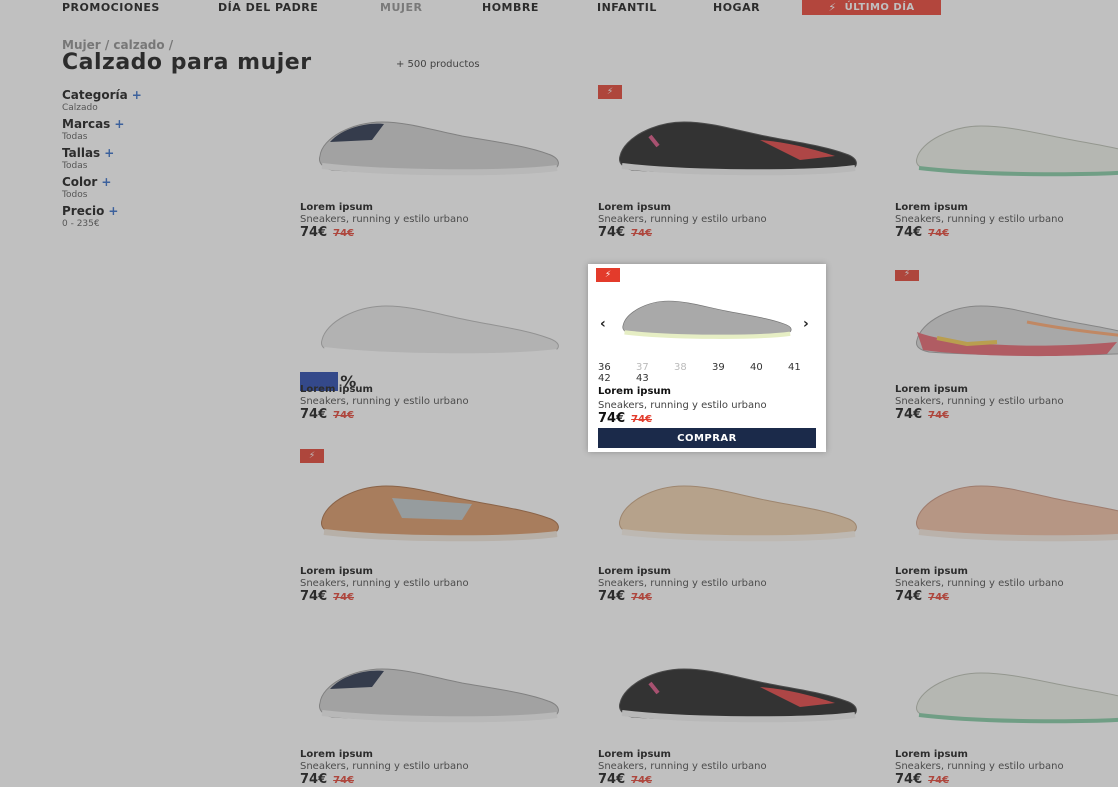 This screenshot has width=1118, height=805. I want to click on size-option: 41, so click(798, 367).